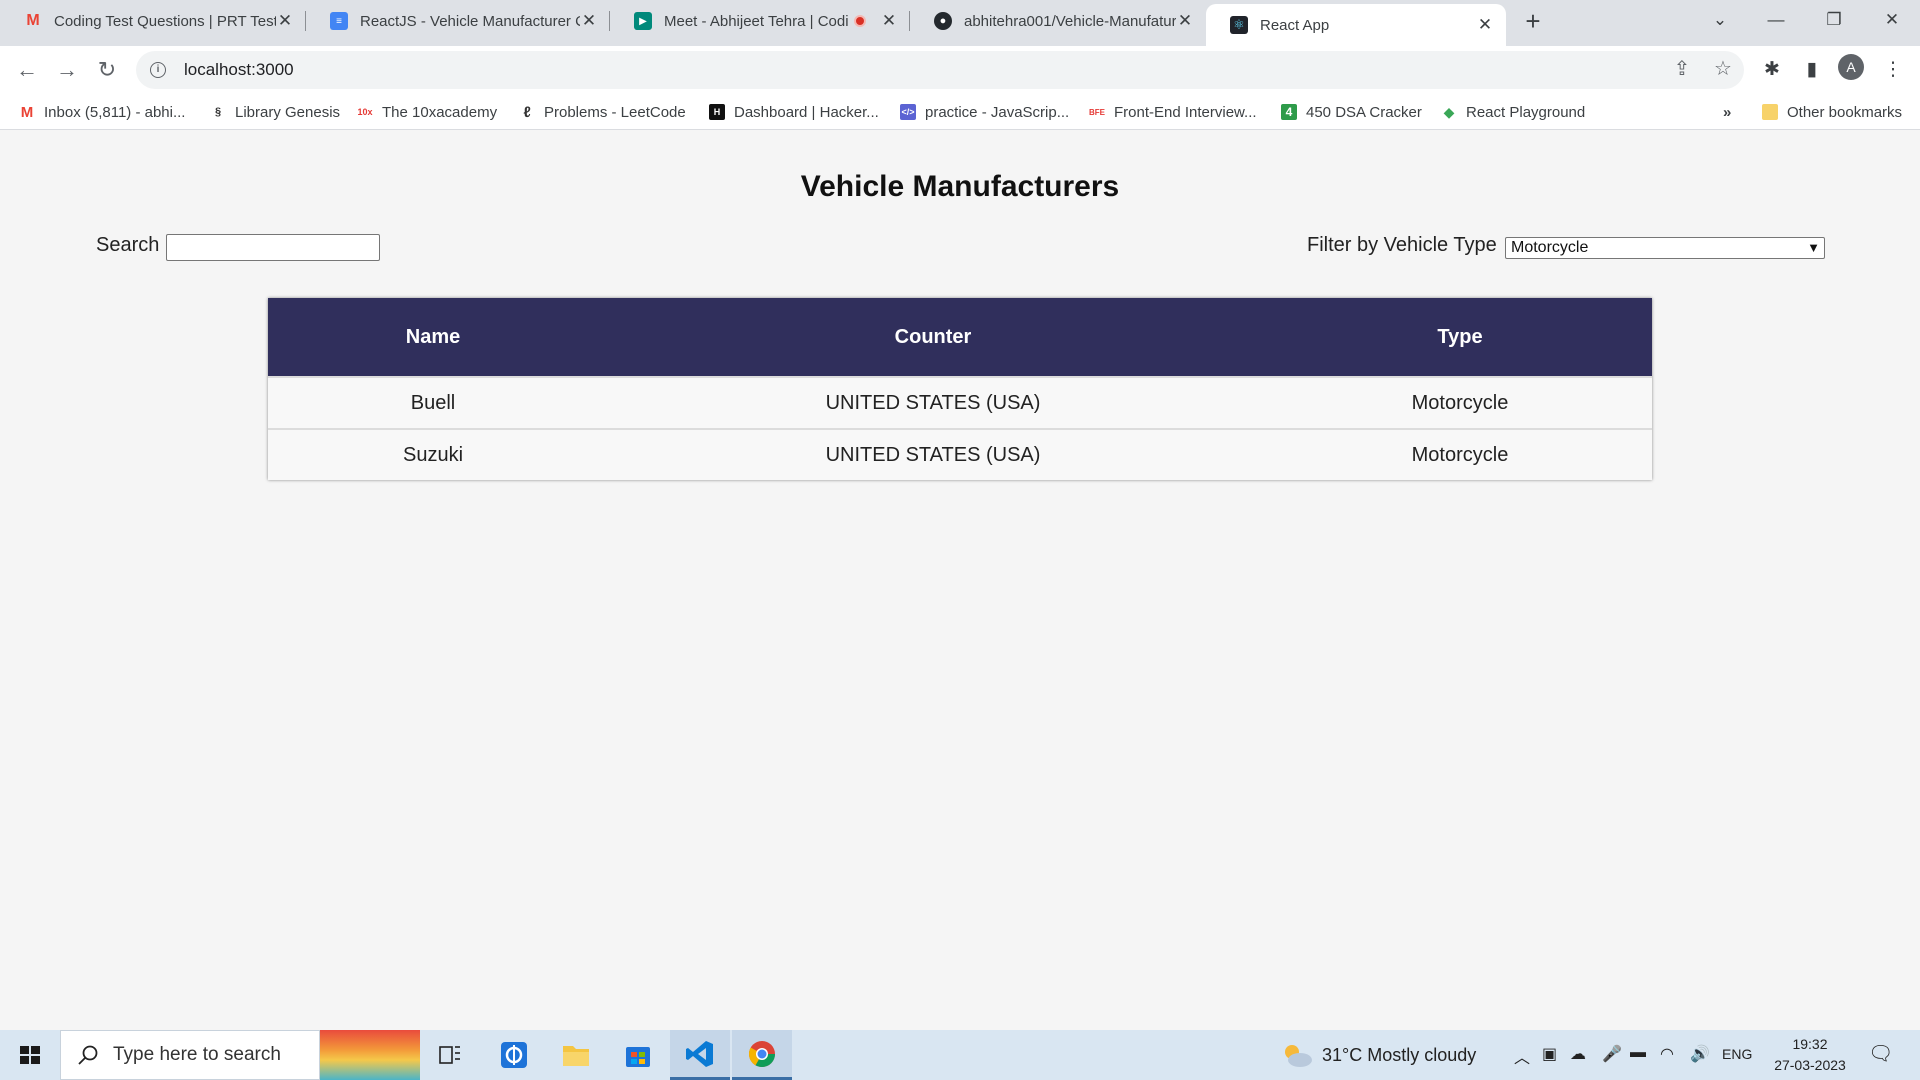  What do you see at coordinates (190, 1055) in the screenshot?
I see `taskbar-search: Type here to search` at bounding box center [190, 1055].